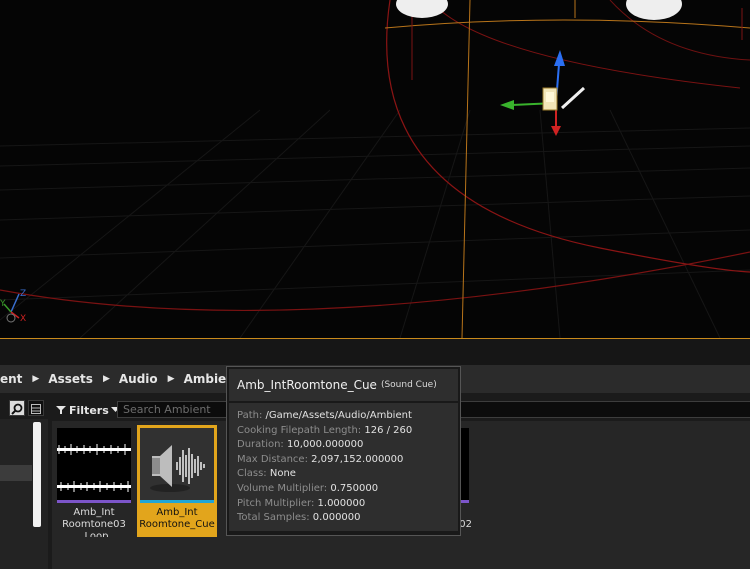 The height and width of the screenshot is (569, 750). I want to click on asset-label: Amb_Int Roomtone_Cue, so click(177, 518).